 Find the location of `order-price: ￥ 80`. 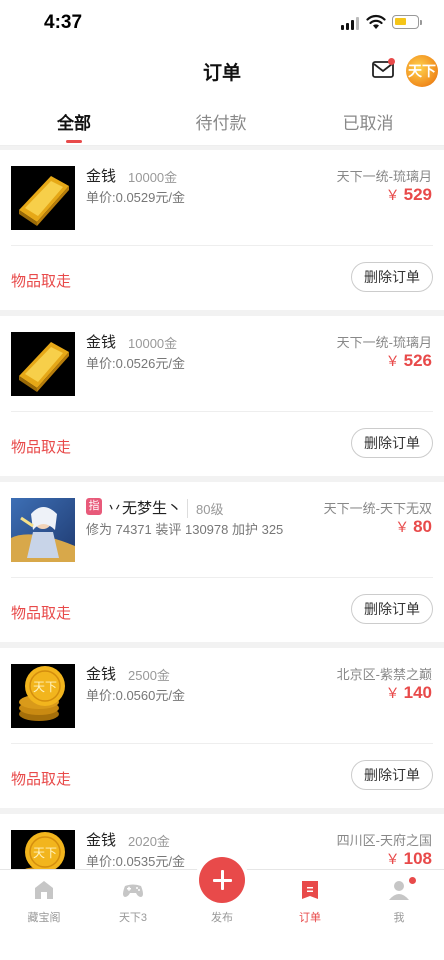

order-price: ￥ 80 is located at coordinates (413, 527).